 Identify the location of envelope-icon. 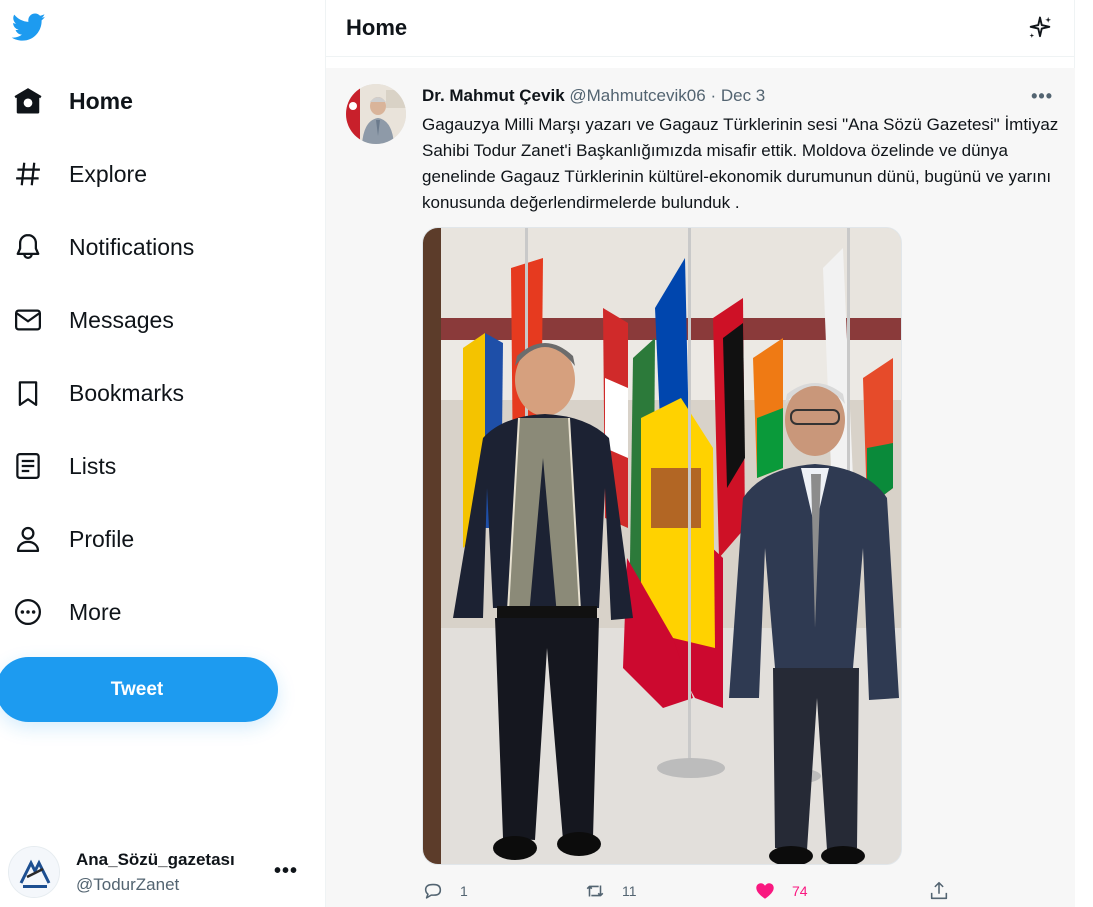
(28, 320).